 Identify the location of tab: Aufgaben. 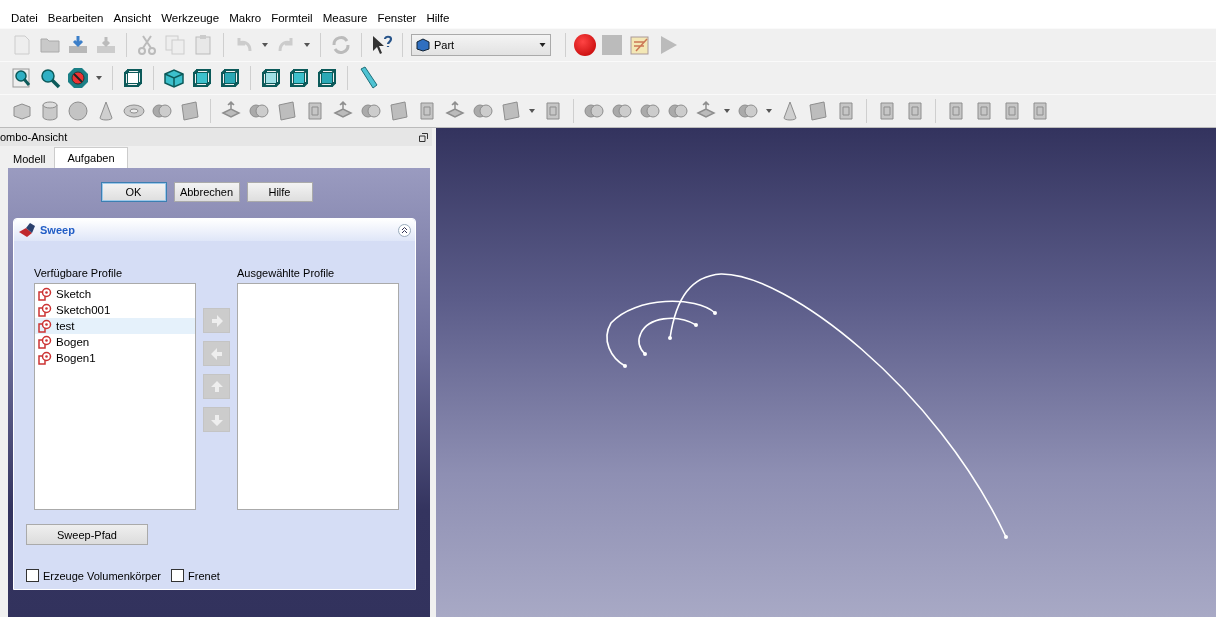
(91, 157).